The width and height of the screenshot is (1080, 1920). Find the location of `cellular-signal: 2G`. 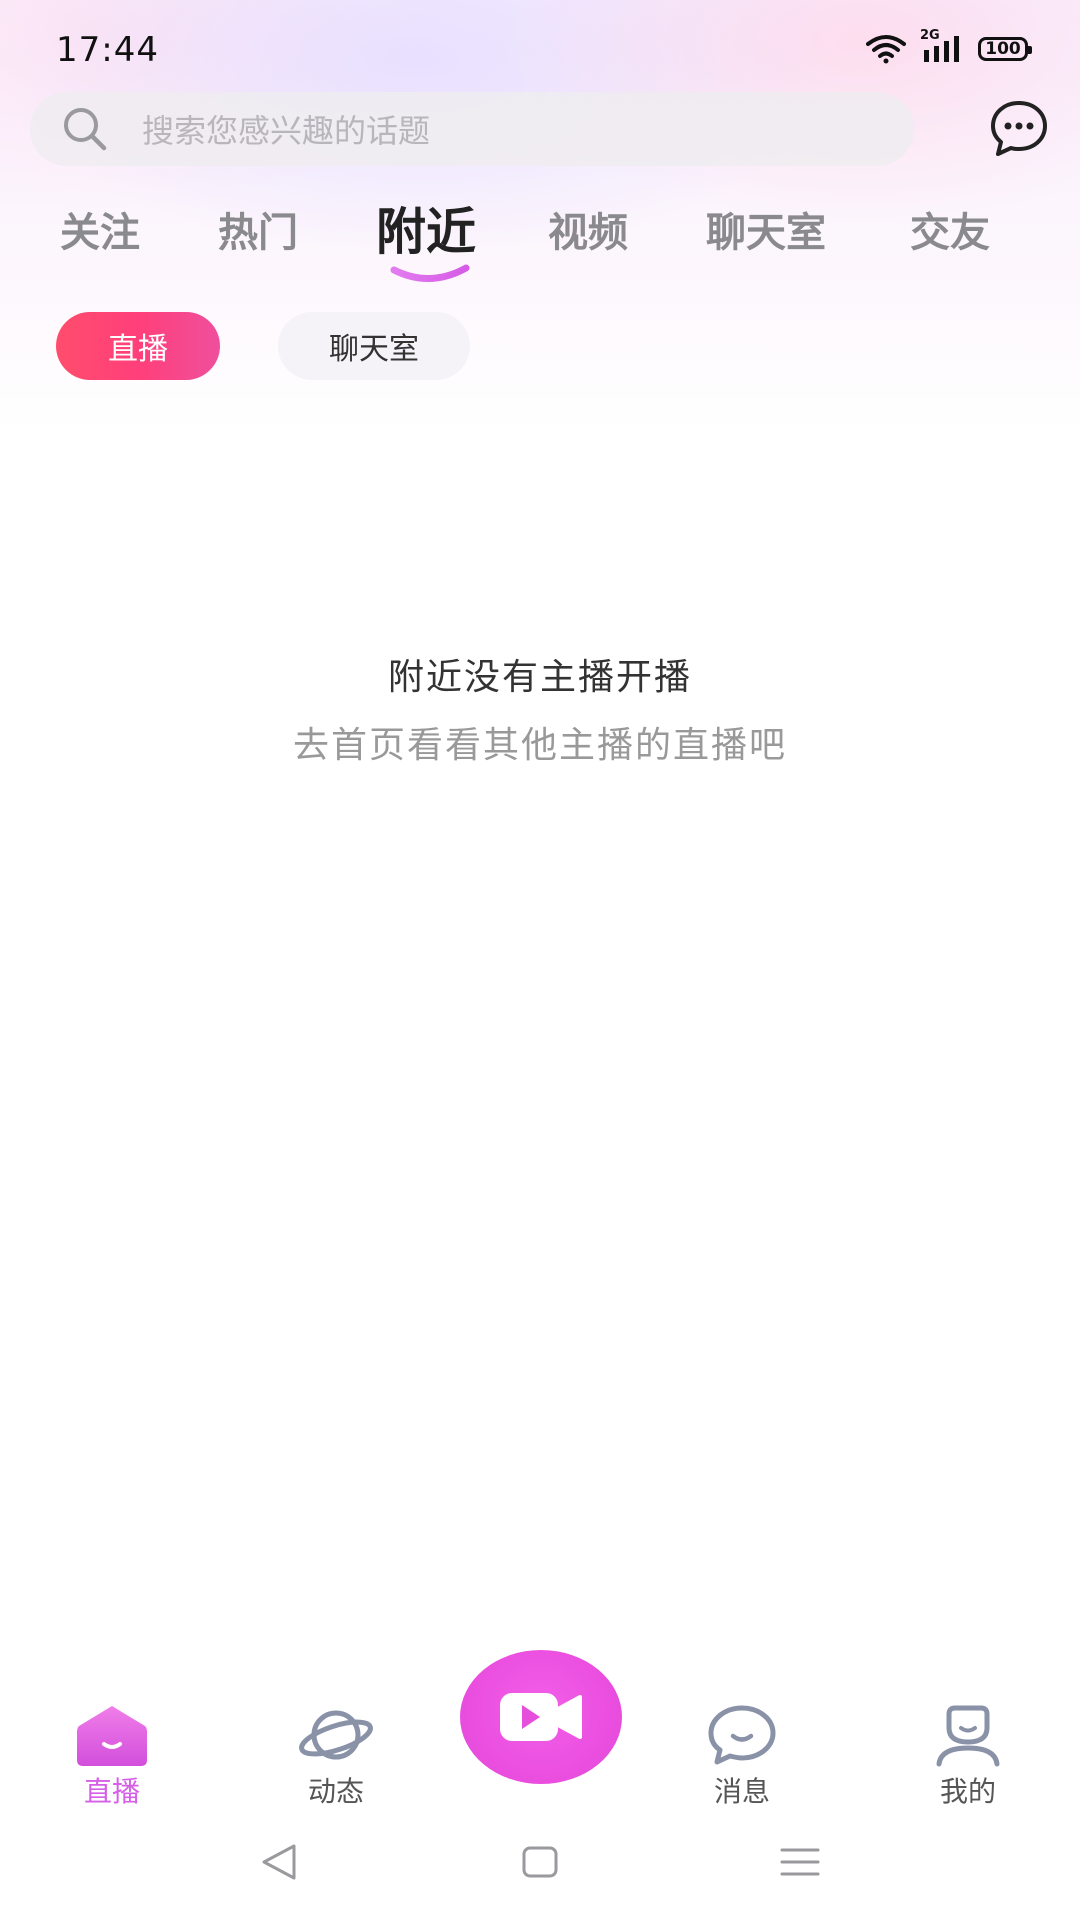

cellular-signal: 2G is located at coordinates (942, 46).